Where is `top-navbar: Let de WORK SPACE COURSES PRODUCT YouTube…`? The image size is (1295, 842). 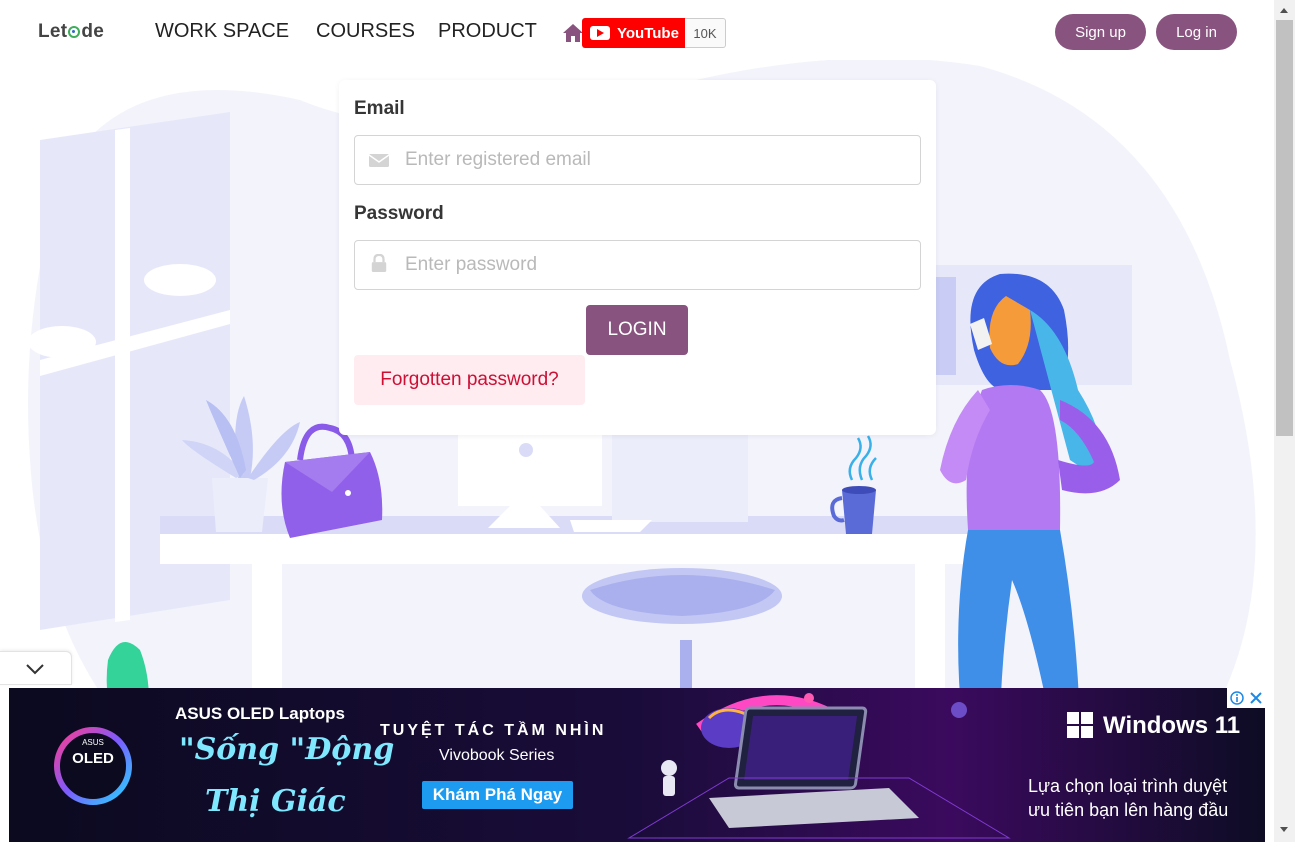
top-navbar: Let de WORK SPACE COURSES PRODUCT YouTube… is located at coordinates (637, 33).